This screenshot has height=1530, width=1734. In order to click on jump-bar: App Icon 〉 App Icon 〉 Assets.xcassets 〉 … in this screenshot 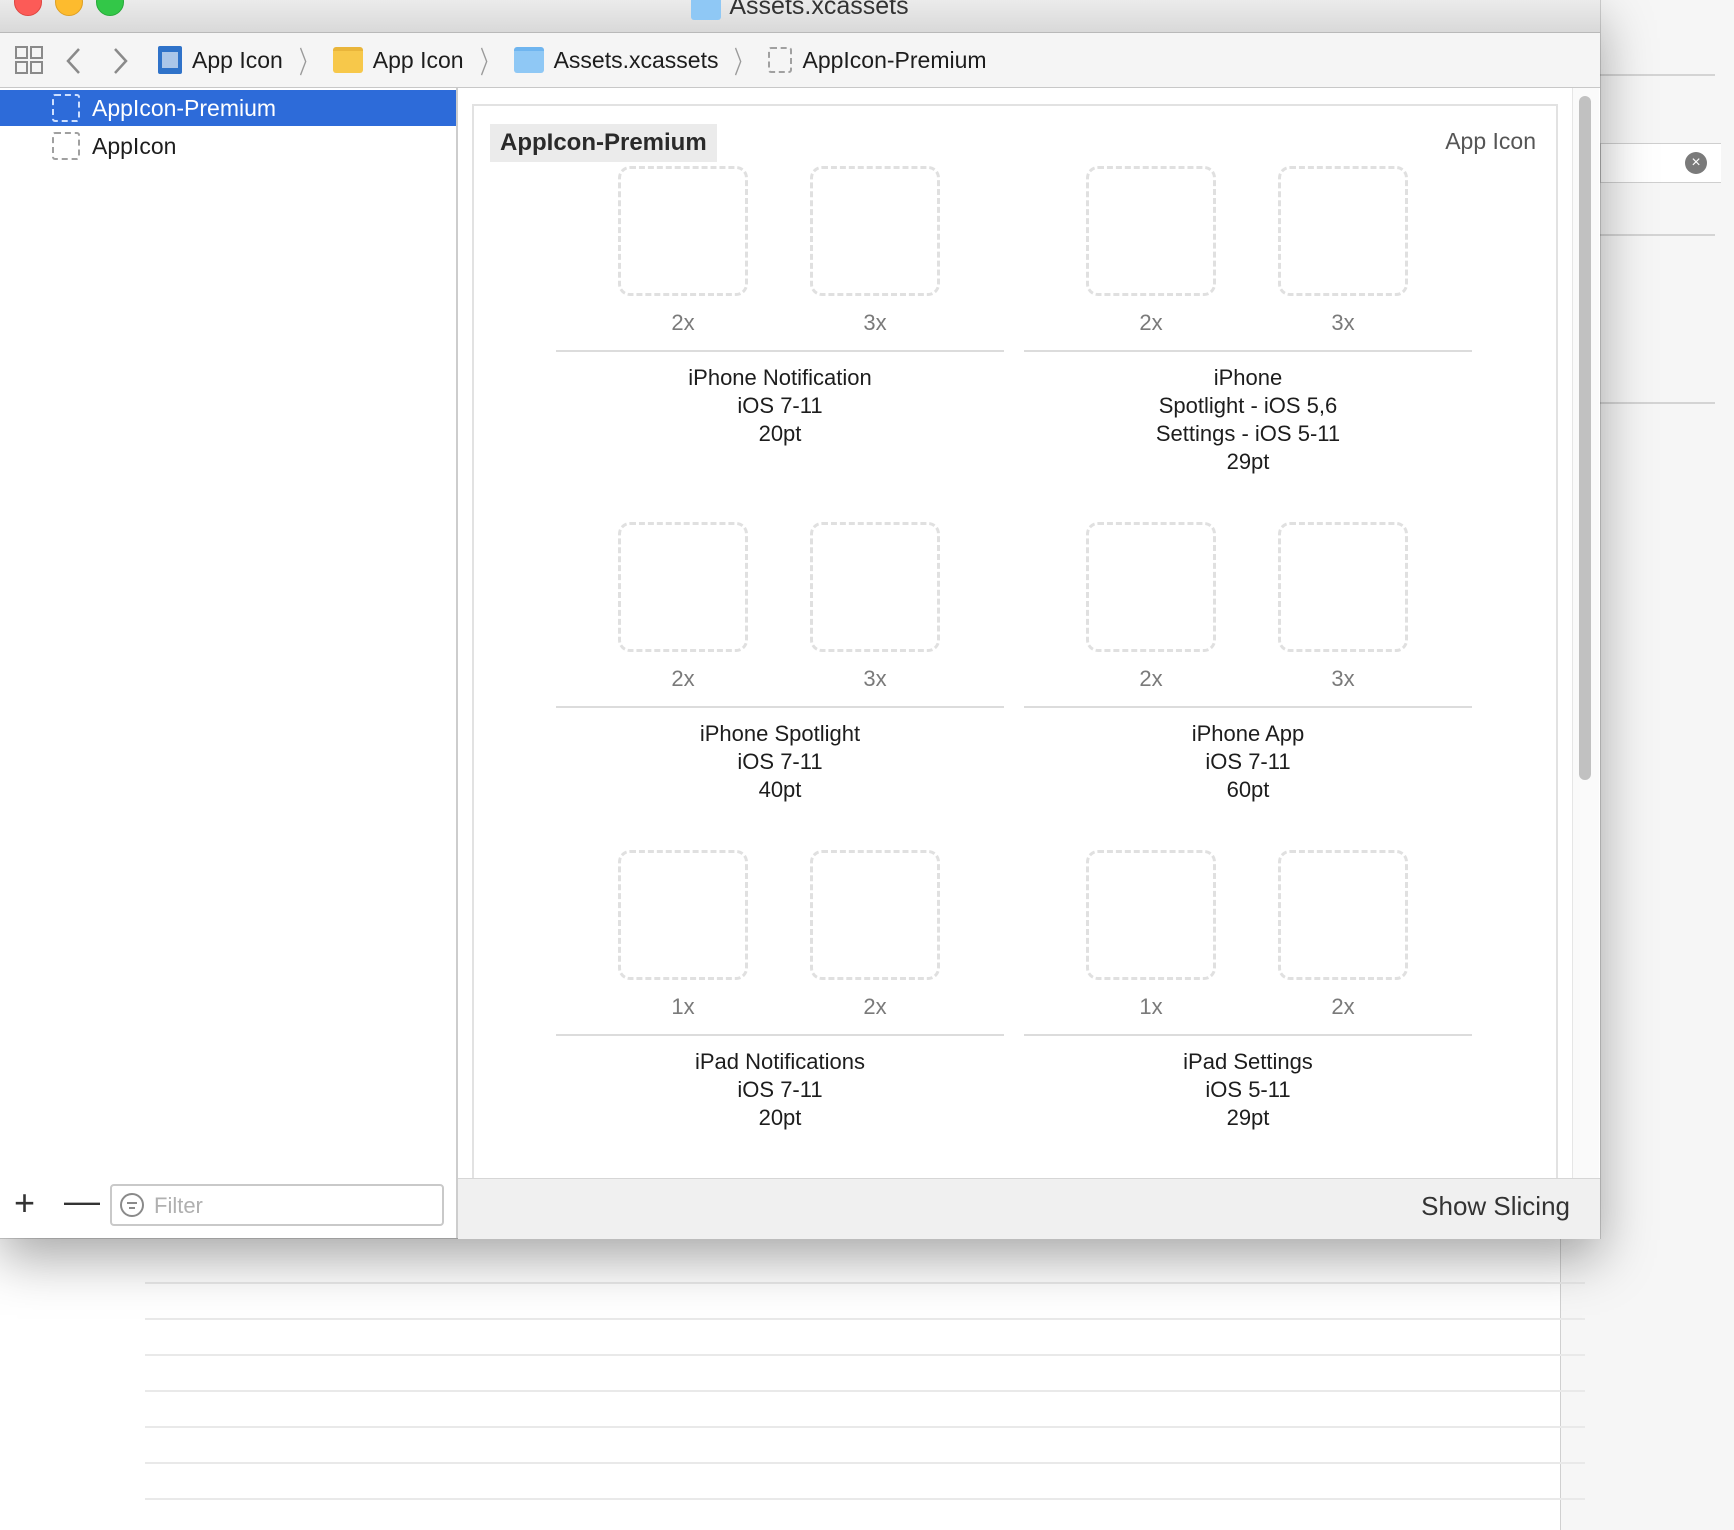, I will do `click(800, 60)`.